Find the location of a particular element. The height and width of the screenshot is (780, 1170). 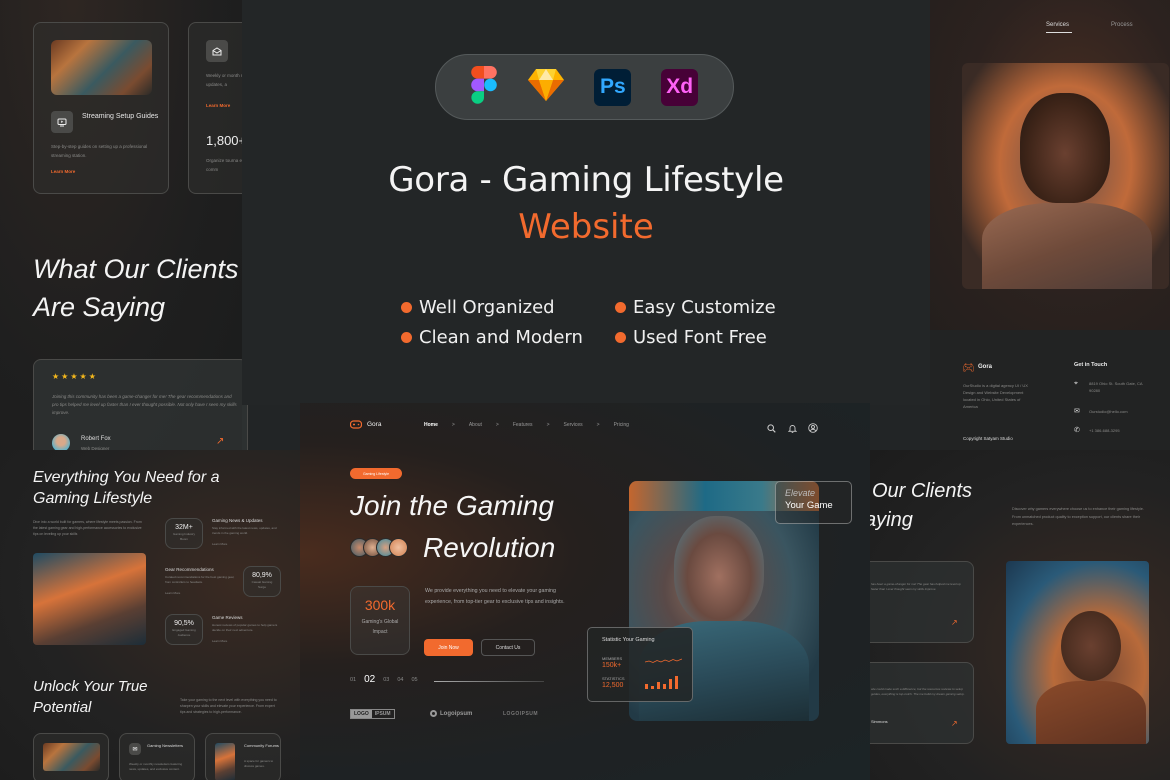

card-title: Gaming Newsletters is located at coordinates (165, 745).